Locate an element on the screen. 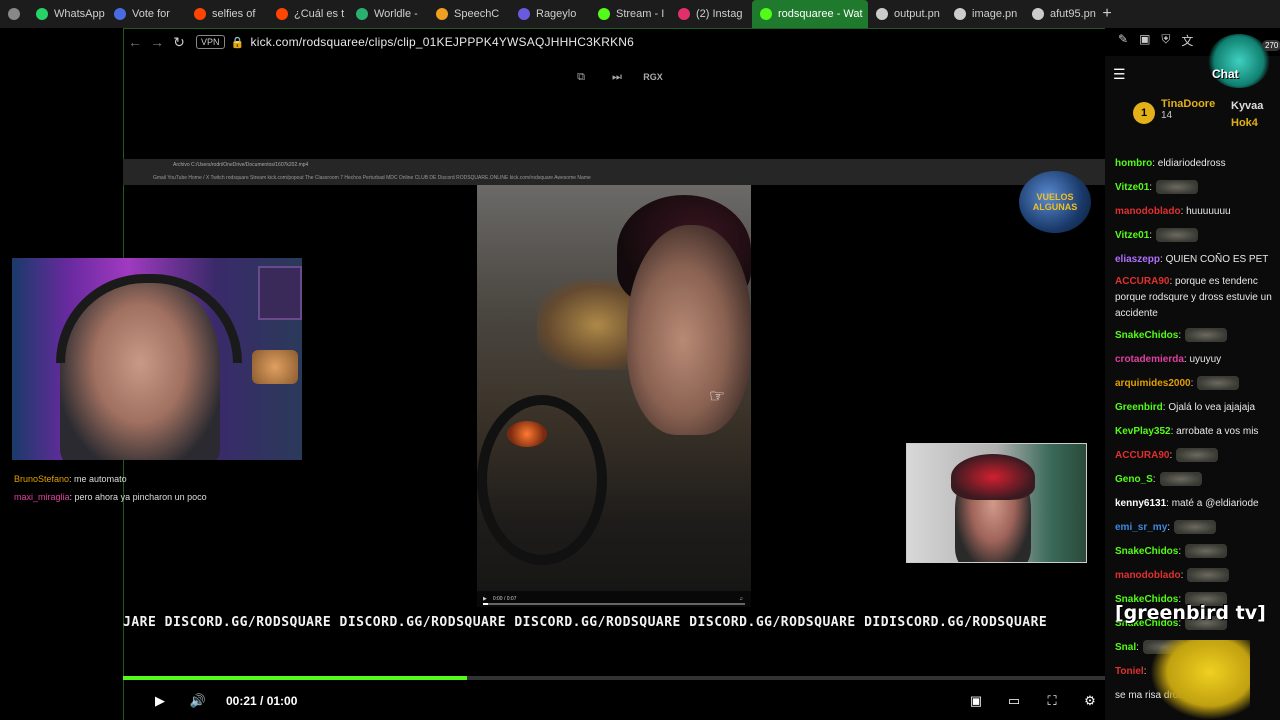 The width and height of the screenshot is (1280, 720). tab-11: output.pn is located at coordinates (907, 14).